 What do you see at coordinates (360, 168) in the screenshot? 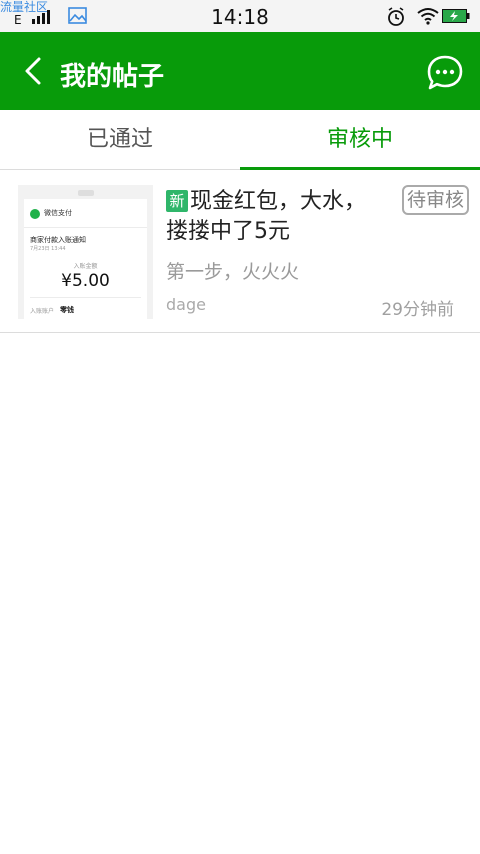
I see `active-tab-indicator` at bounding box center [360, 168].